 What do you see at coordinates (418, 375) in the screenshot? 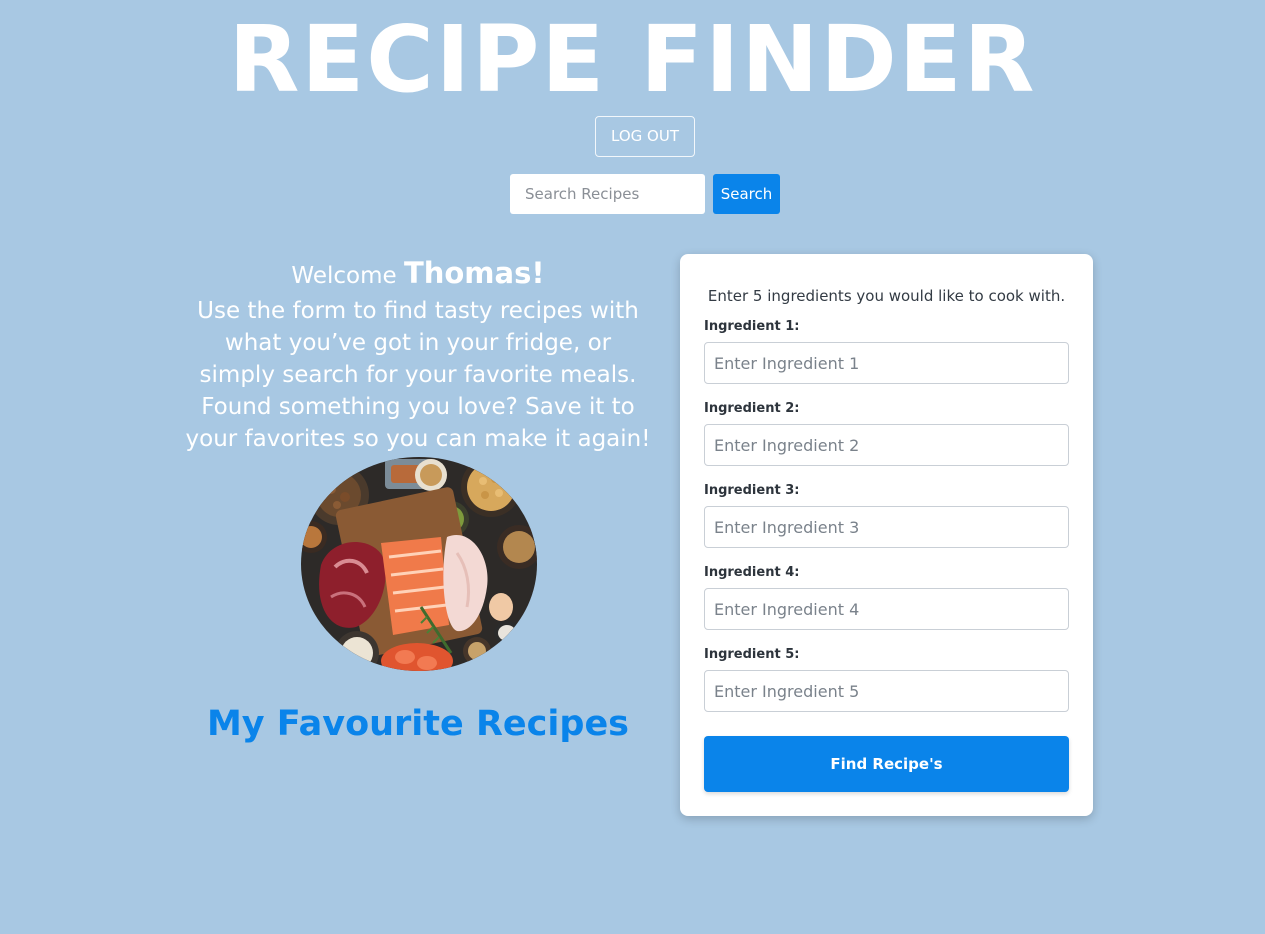
I see `intro-line: simply search for your favorite meals.` at bounding box center [418, 375].